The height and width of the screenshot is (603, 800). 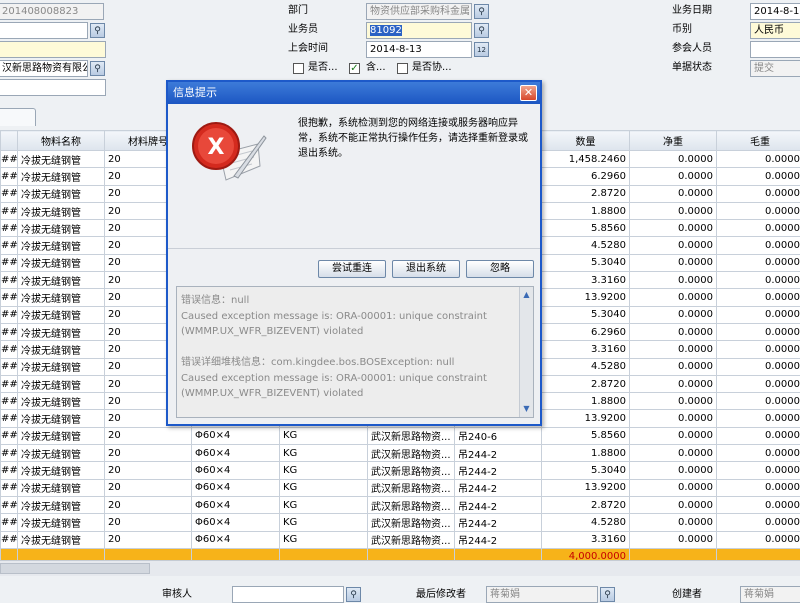 What do you see at coordinates (586, 141) in the screenshot?
I see `col-header-qty: 数量` at bounding box center [586, 141].